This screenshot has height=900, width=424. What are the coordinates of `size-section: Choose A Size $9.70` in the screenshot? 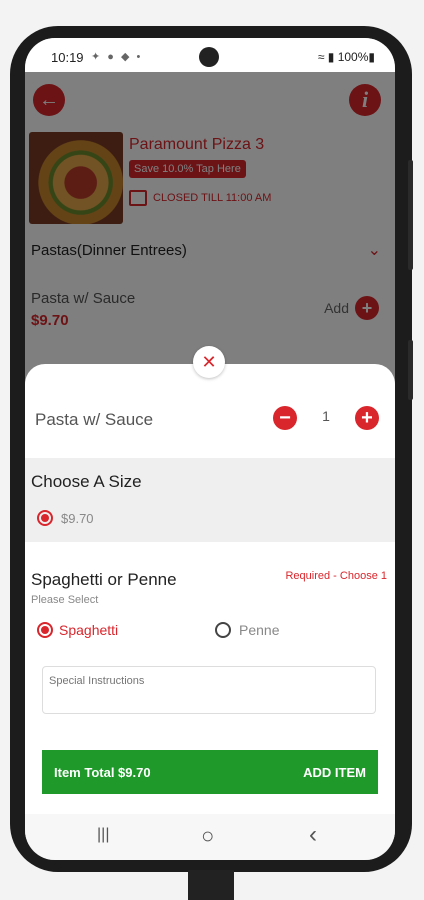 It's located at (210, 500).